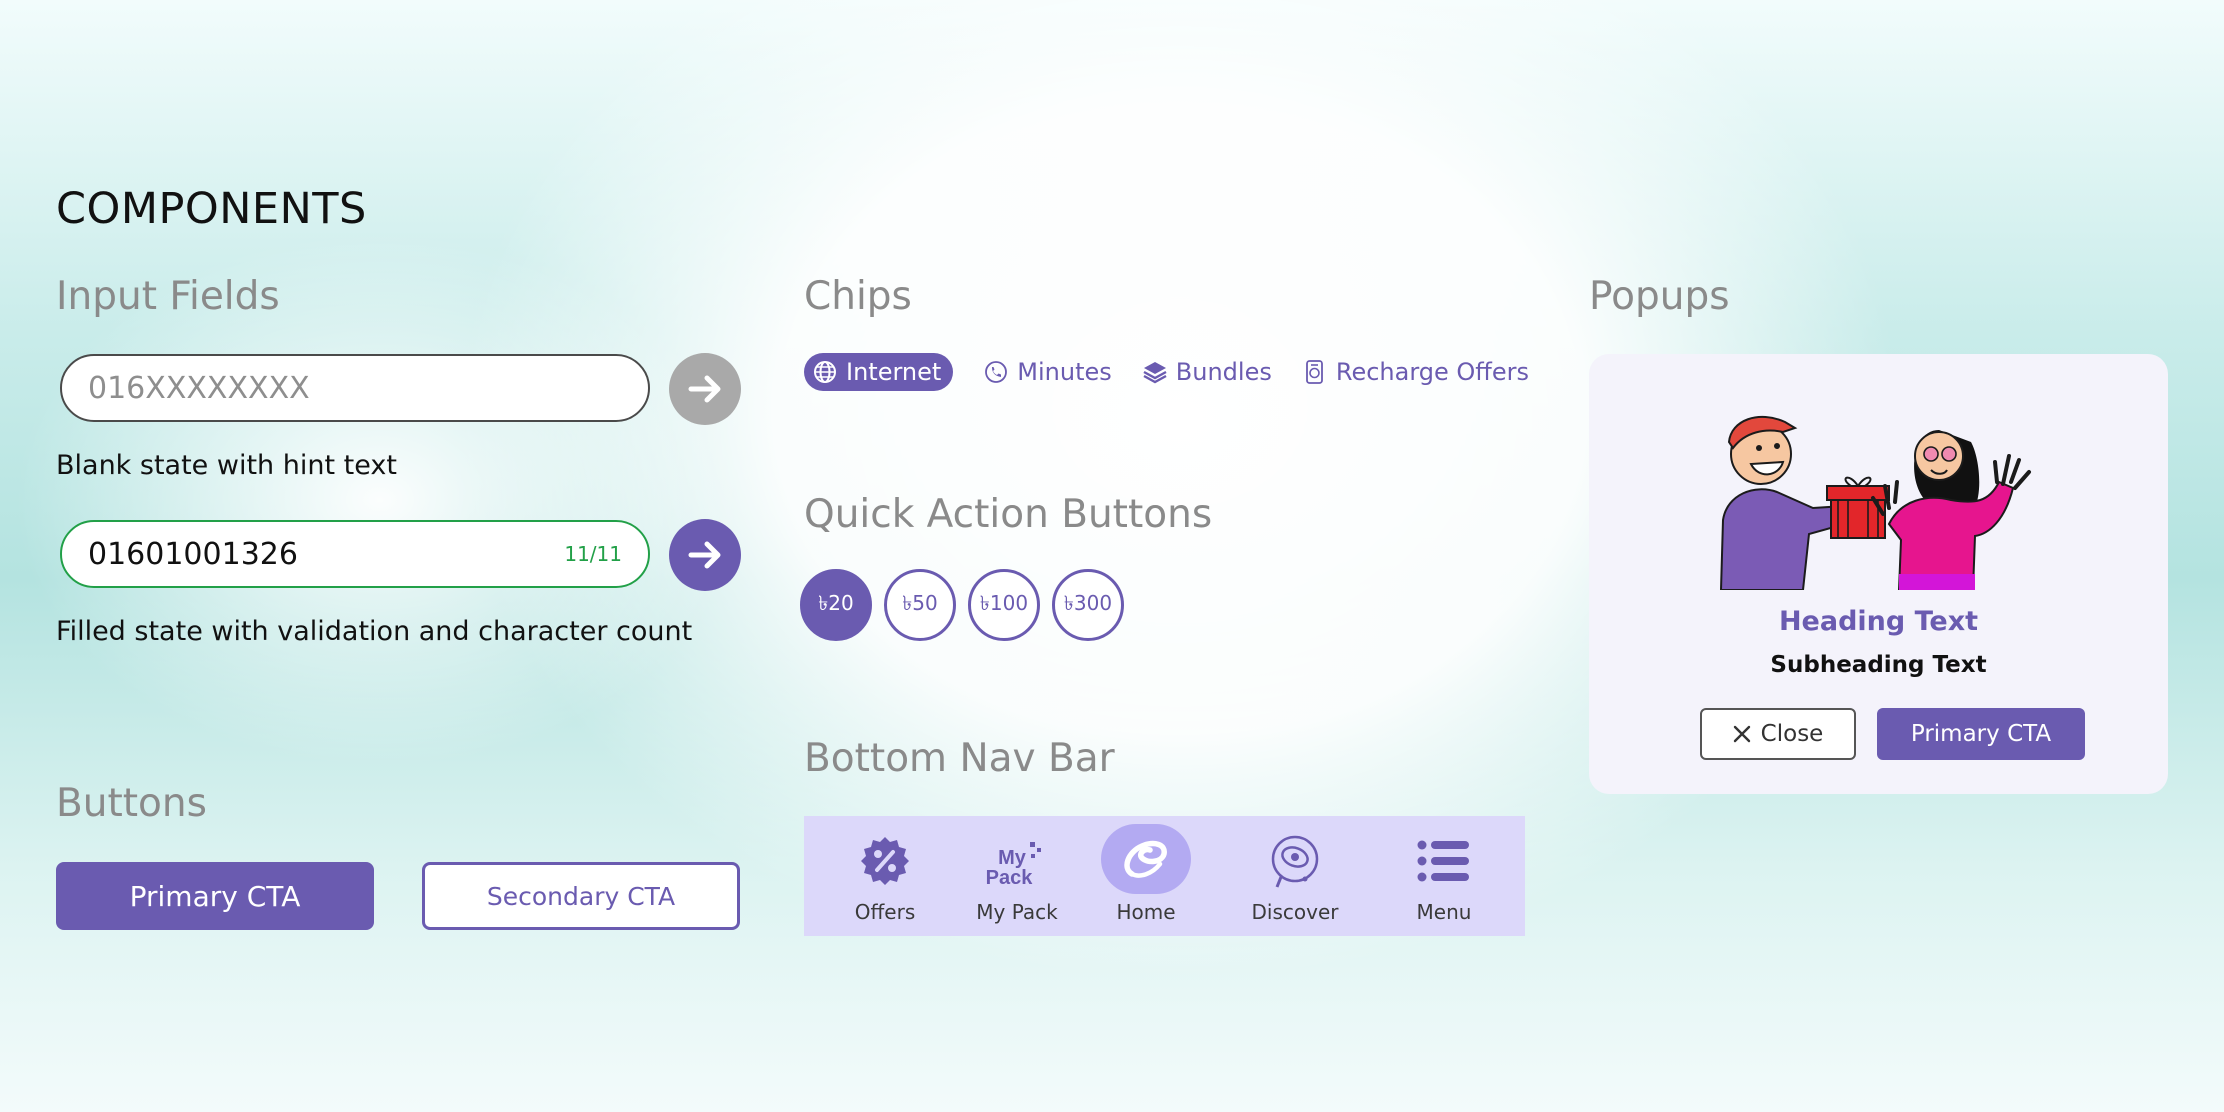  Describe the element at coordinates (885, 912) in the screenshot. I see `nav-label: Offers` at that location.